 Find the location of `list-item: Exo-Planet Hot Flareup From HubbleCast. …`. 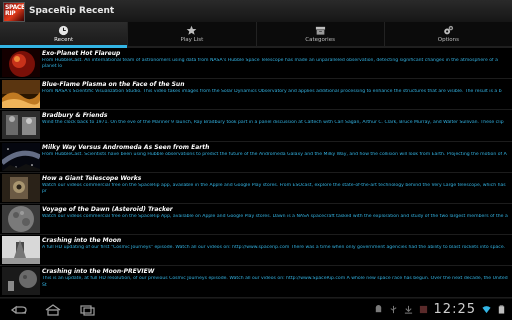

list-item: Exo-Planet Hot Flareup From HubbleCast. … is located at coordinates (256, 64).